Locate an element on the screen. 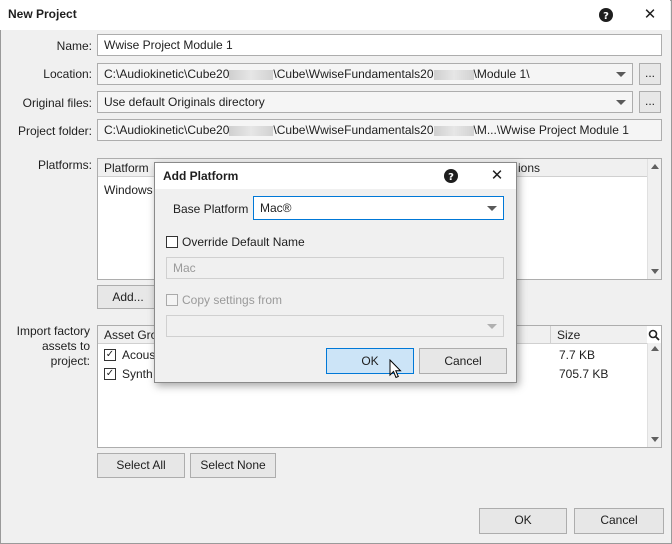 The width and height of the screenshot is (672, 544). override-name-label: Override Default Name is located at coordinates (243, 242).